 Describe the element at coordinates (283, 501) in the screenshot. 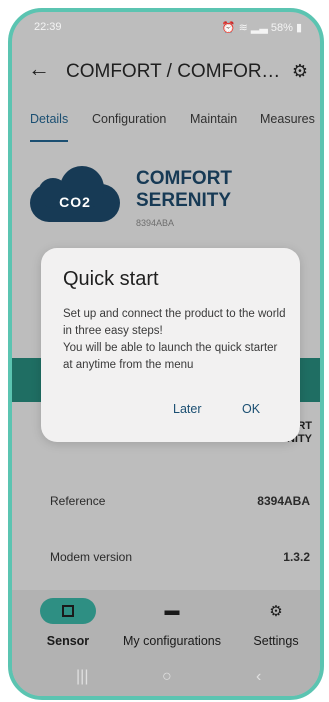

I see `info-value: 8394ABA` at that location.